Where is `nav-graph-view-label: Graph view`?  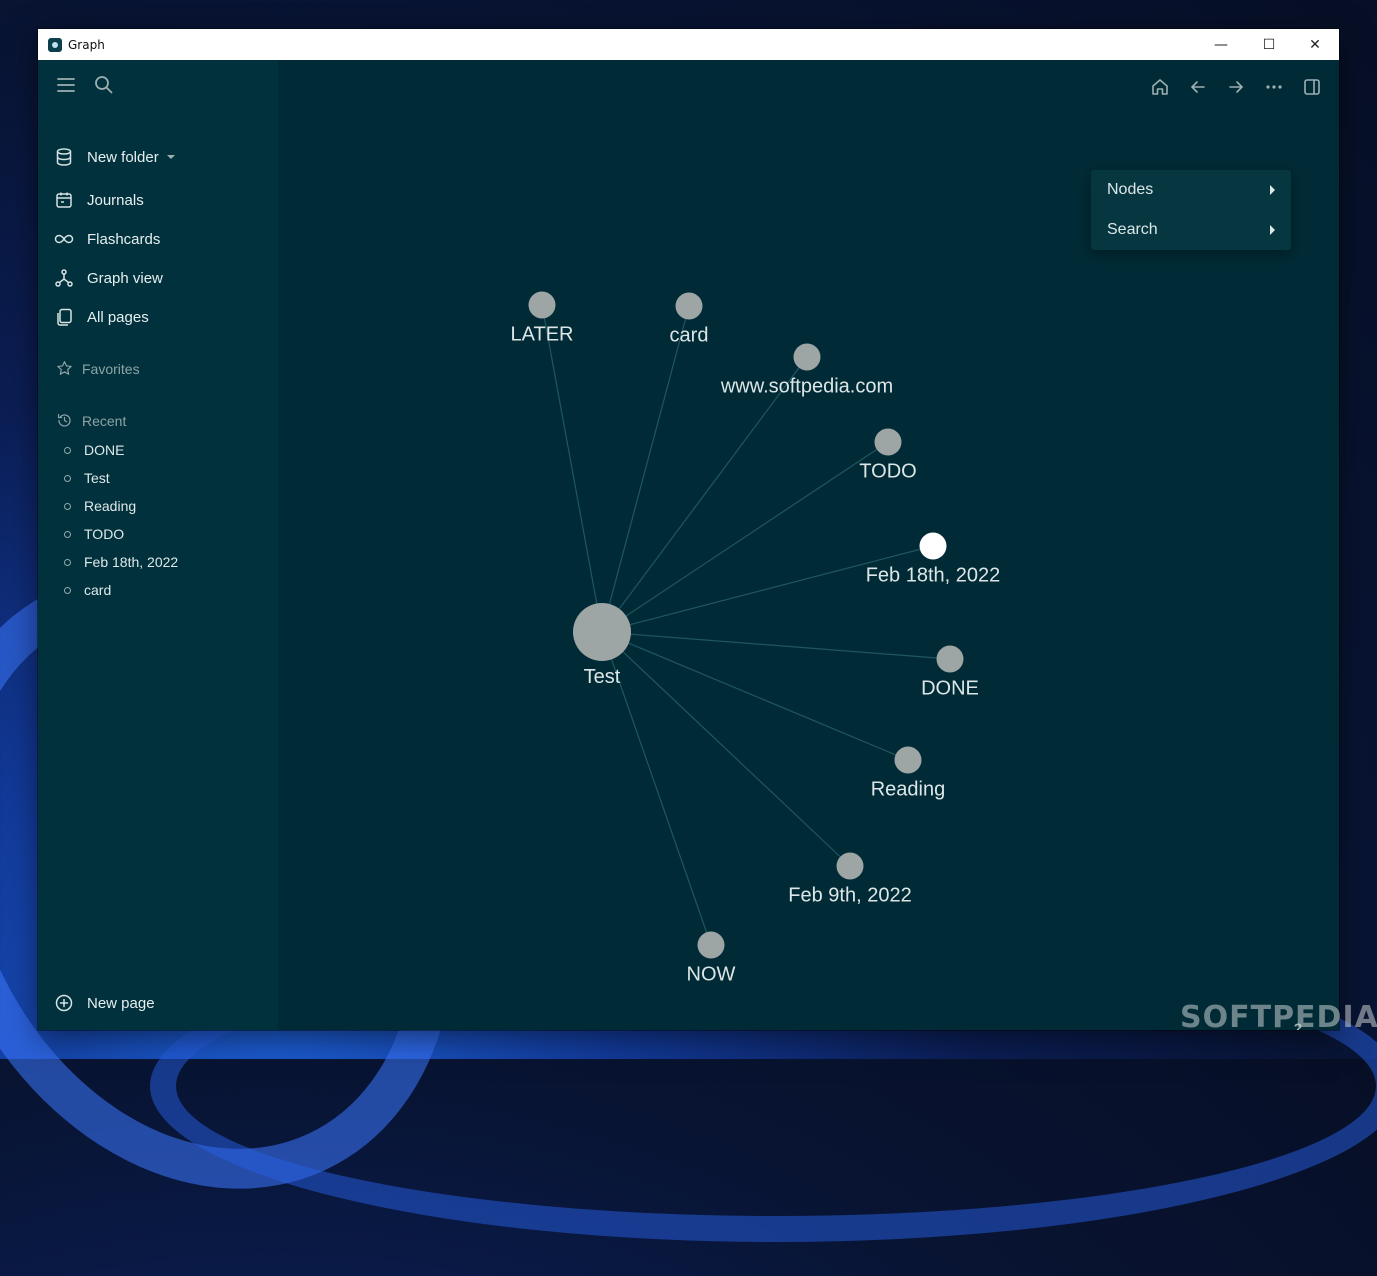
nav-graph-view-label: Graph view is located at coordinates (125, 278).